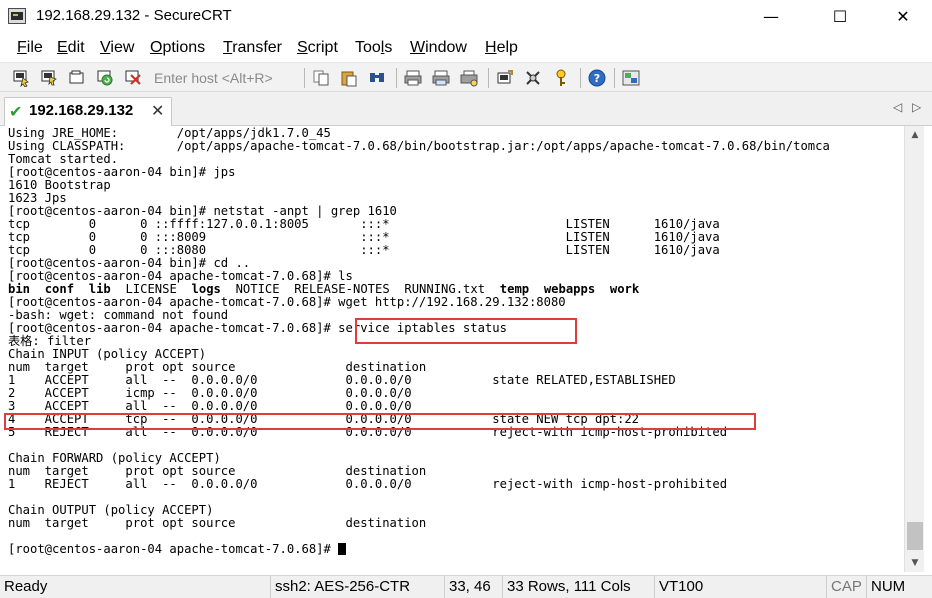 Image resolution: width=932 pixels, height=598 pixels. What do you see at coordinates (840, 17) in the screenshot?
I see `maximize-button: ☐` at bounding box center [840, 17].